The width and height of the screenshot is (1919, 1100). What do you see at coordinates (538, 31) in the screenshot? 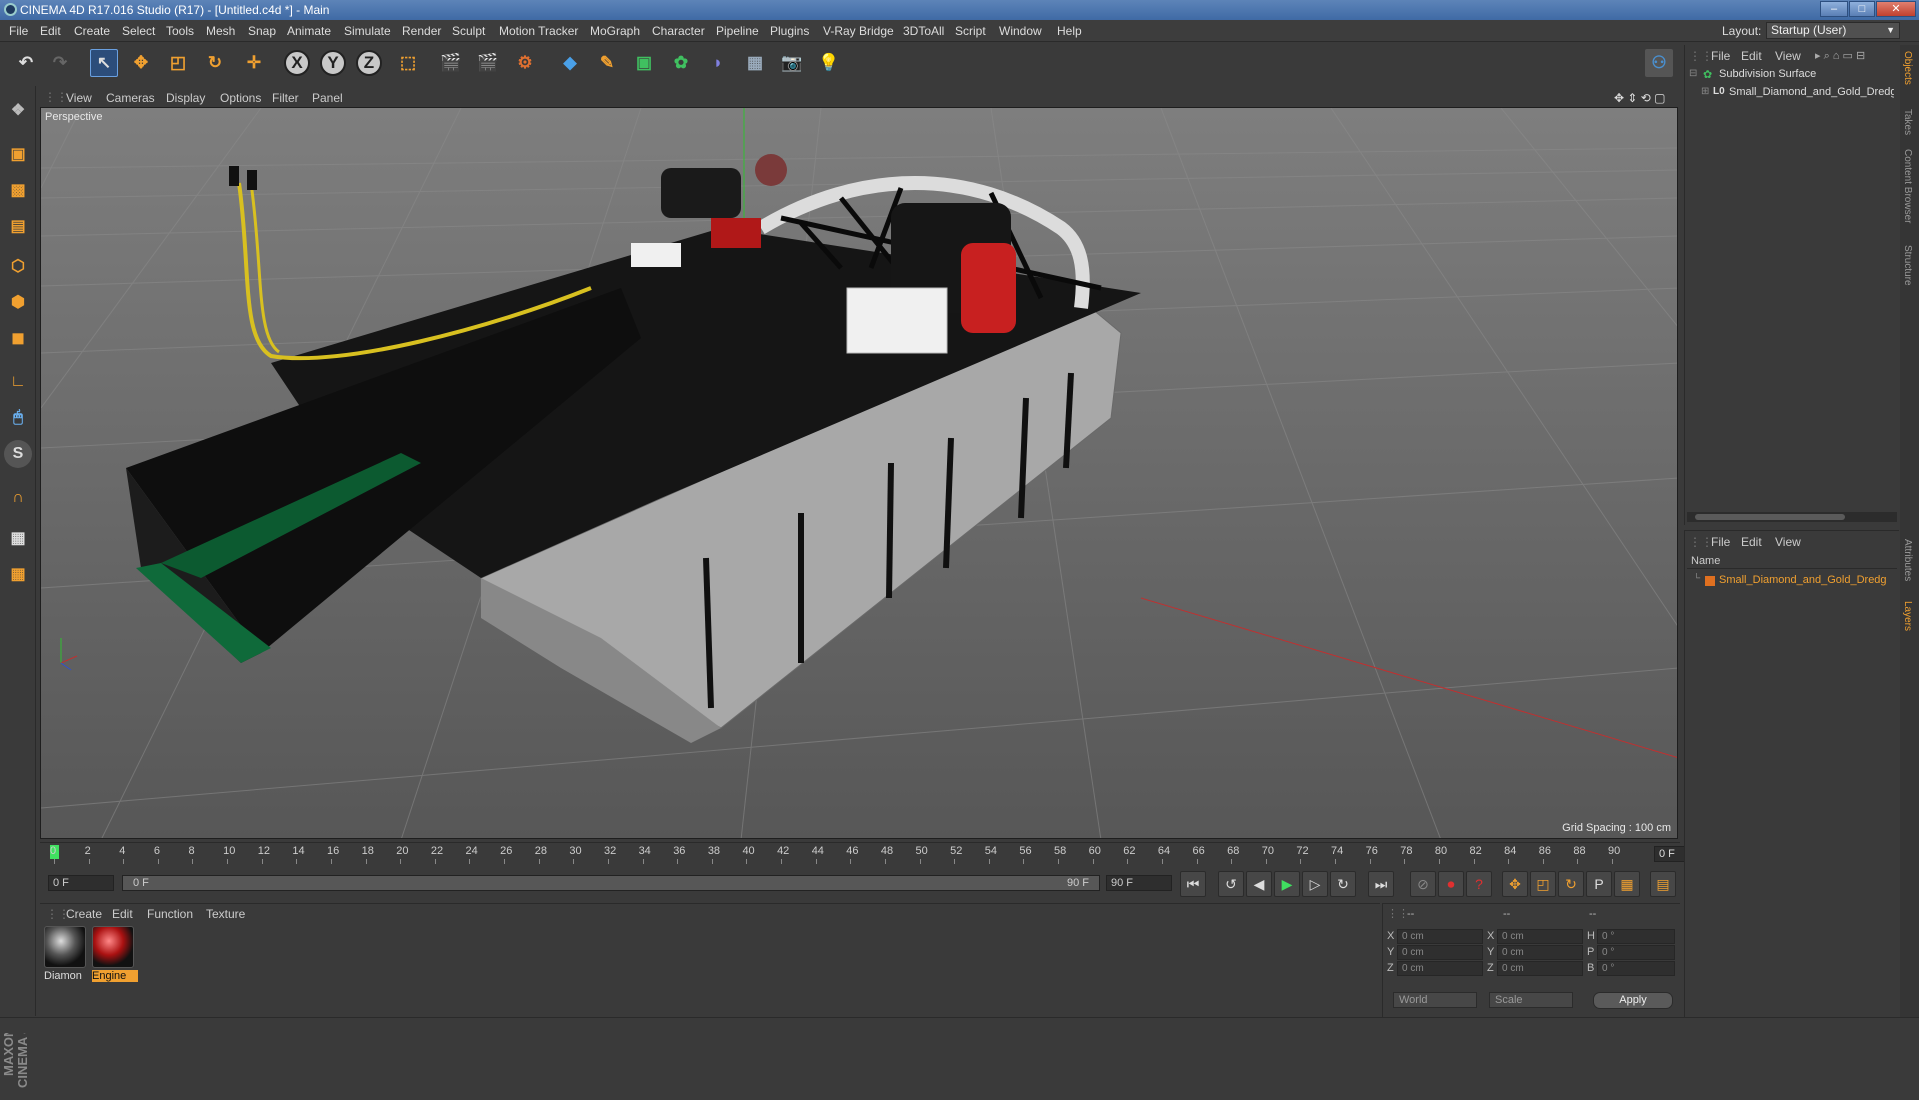
I see `menu-motion-tracker: Motion Tracker` at bounding box center [538, 31].